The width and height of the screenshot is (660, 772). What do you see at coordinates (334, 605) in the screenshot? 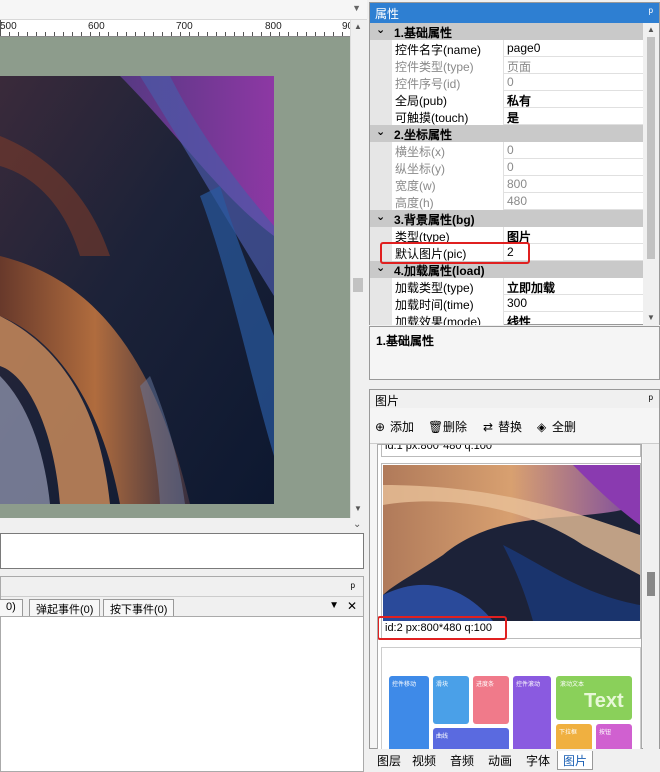
I see `dropdown-icon: ▼` at bounding box center [334, 605].